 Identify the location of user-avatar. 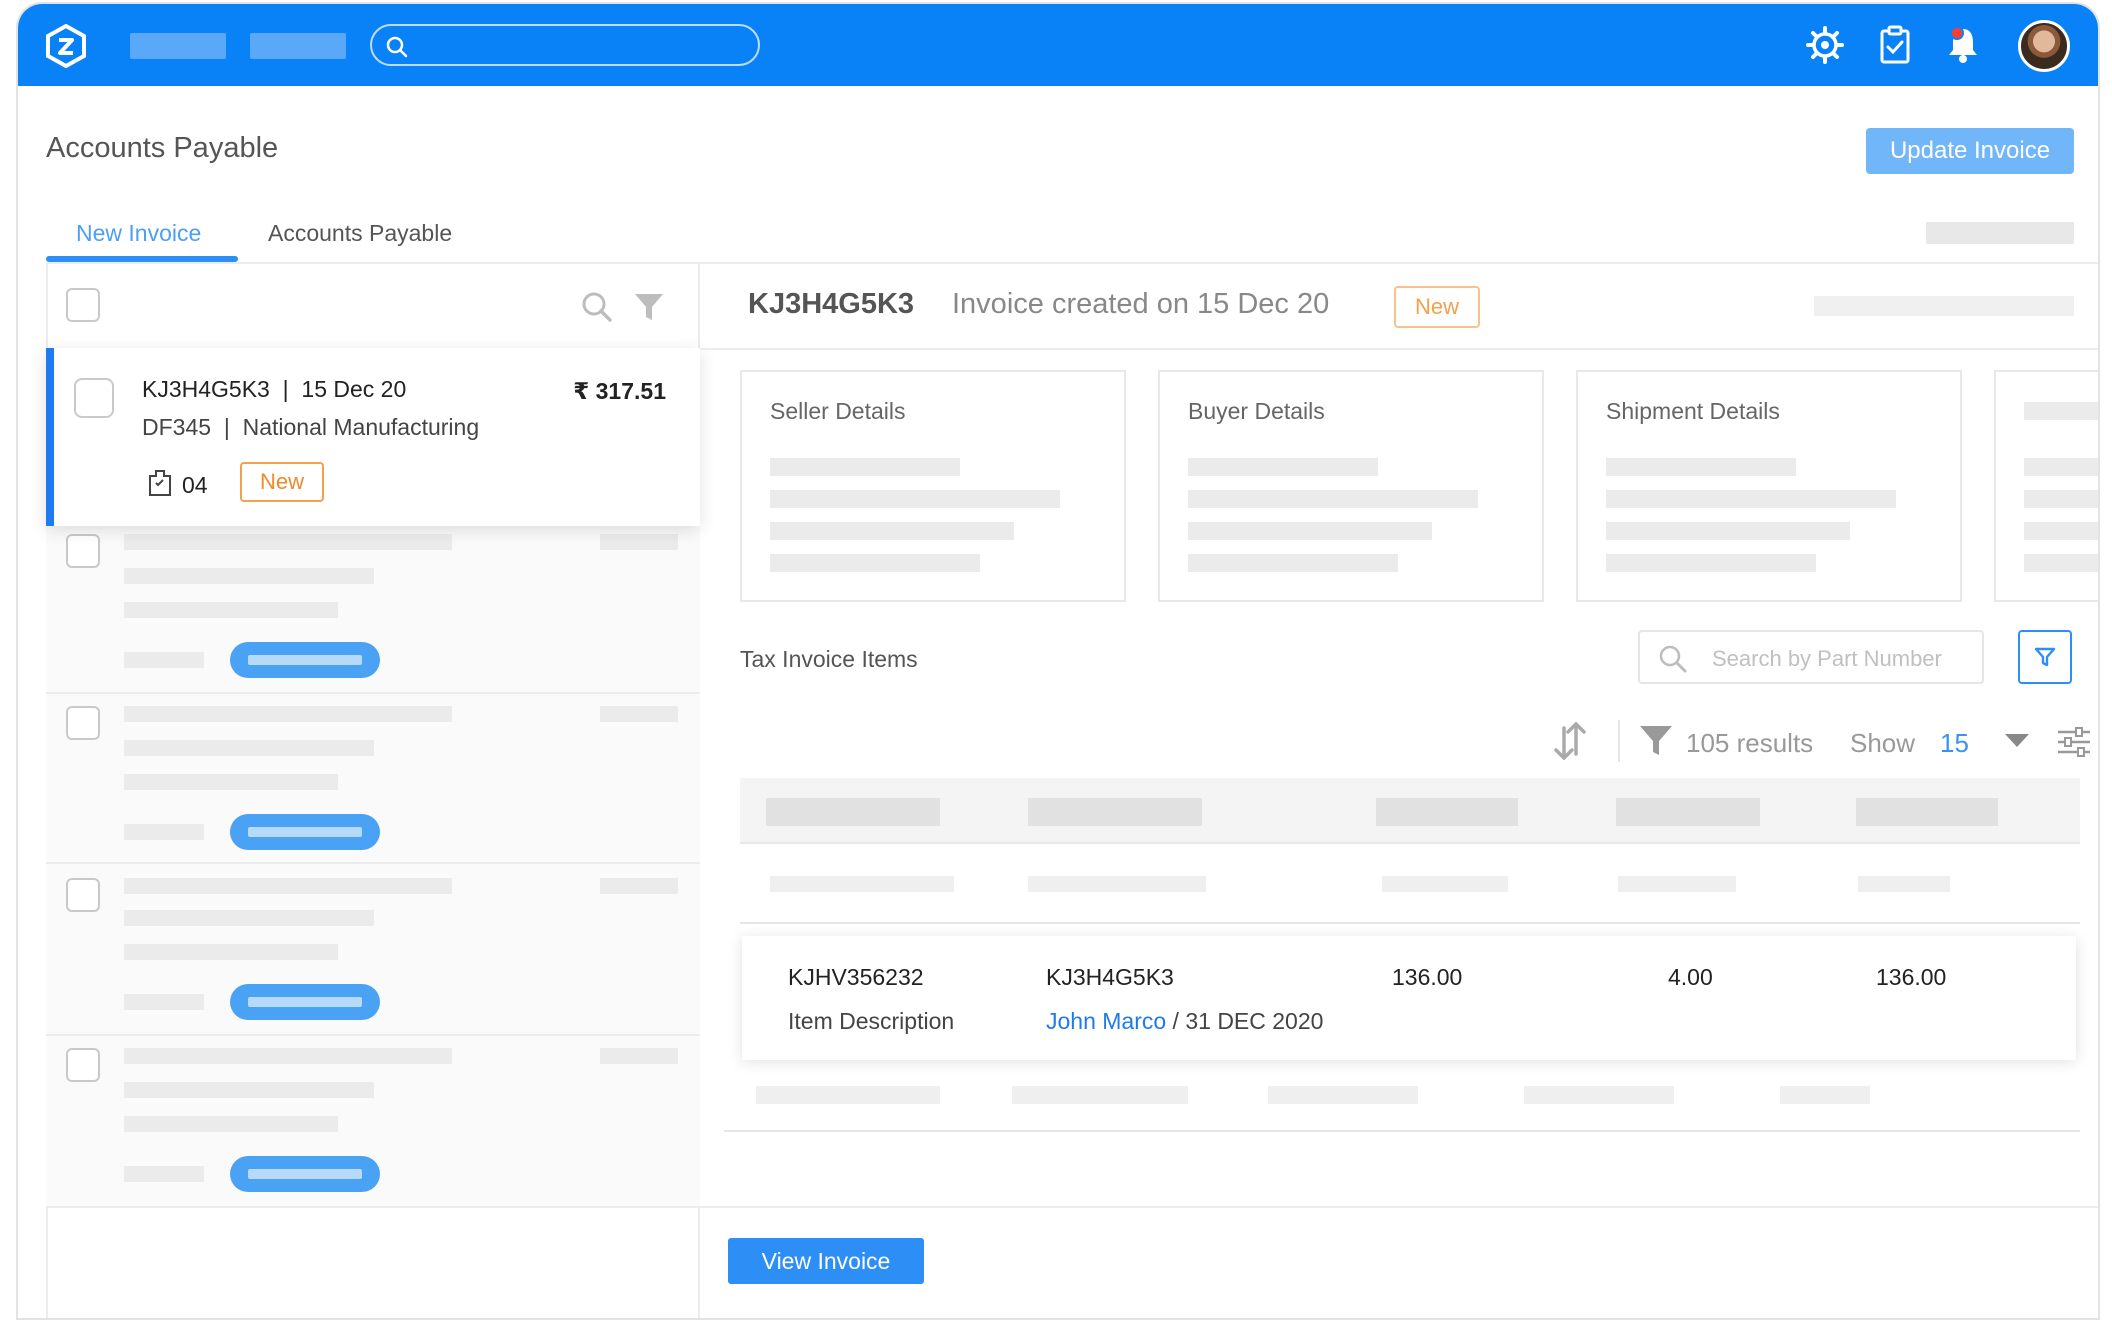
(2044, 46).